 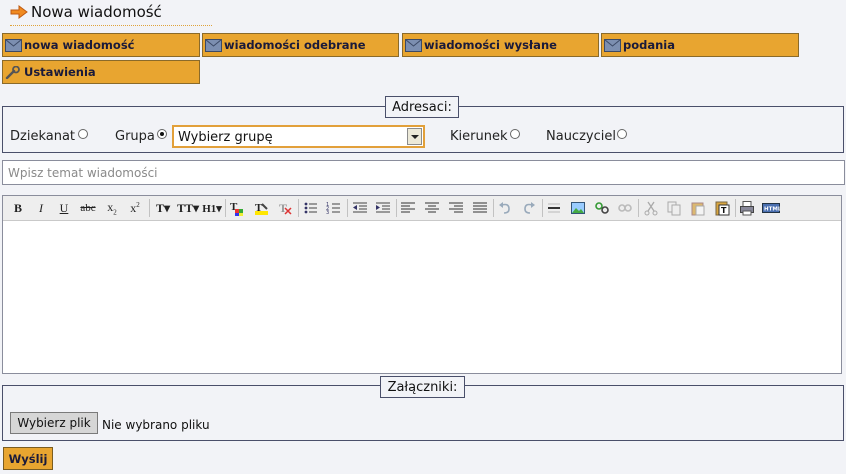 What do you see at coordinates (79, 45) in the screenshot?
I see `nav-new-message-label: nowa wiadomość` at bounding box center [79, 45].